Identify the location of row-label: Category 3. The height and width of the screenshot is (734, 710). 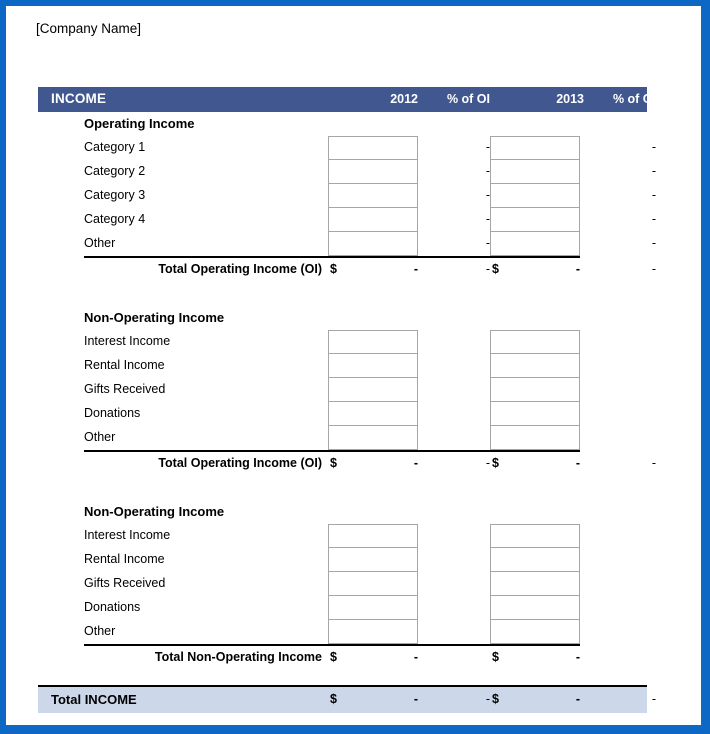
(115, 195).